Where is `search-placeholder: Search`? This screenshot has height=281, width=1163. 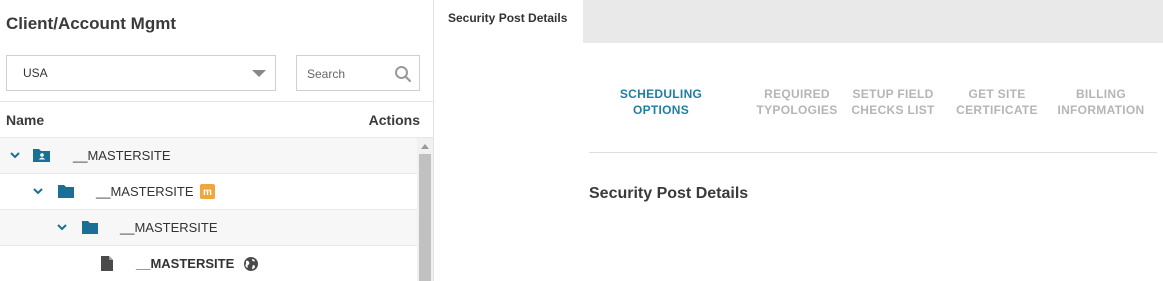 search-placeholder: Search is located at coordinates (326, 74).